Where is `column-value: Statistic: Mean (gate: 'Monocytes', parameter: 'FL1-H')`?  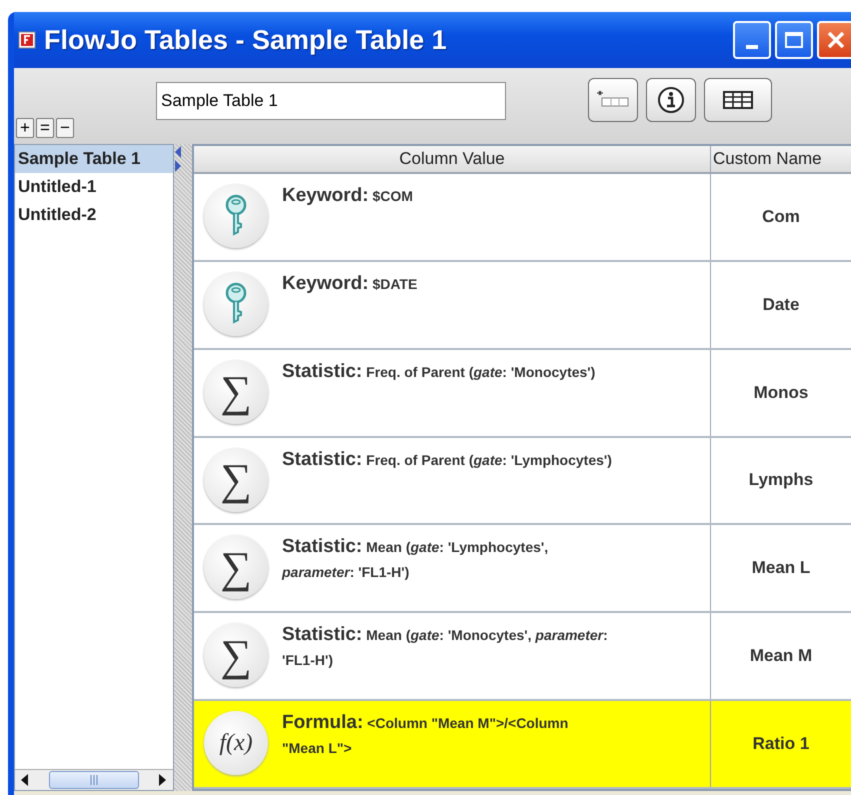 column-value: Statistic: Mean (gate: 'Monocytes', parameter: 'FL1-H') is located at coordinates (445, 646).